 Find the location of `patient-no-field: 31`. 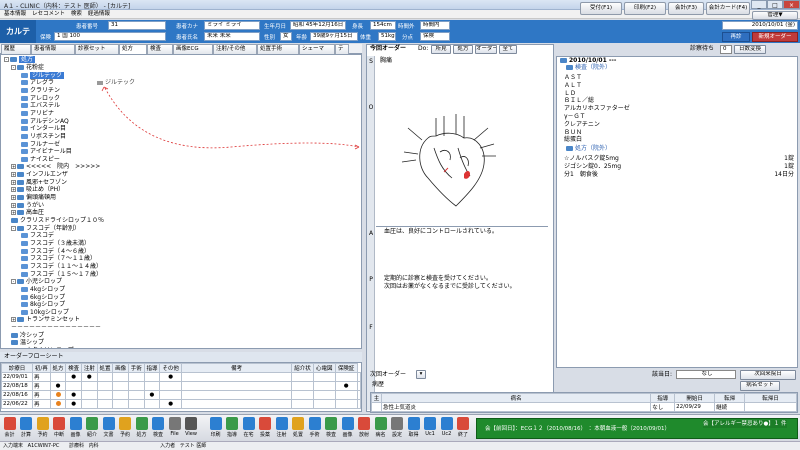

patient-no-field: 31 is located at coordinates (137, 25).